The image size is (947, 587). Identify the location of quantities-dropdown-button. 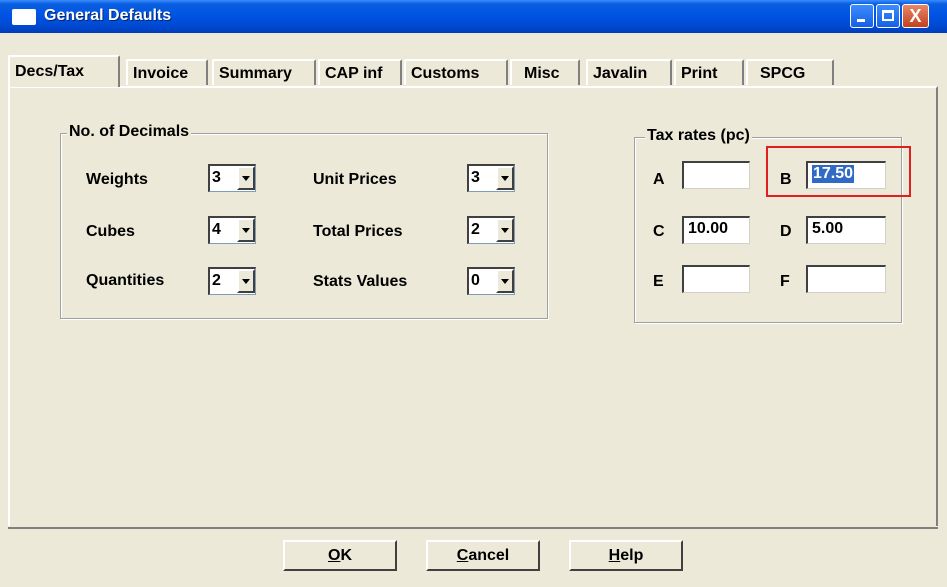
(246, 281).